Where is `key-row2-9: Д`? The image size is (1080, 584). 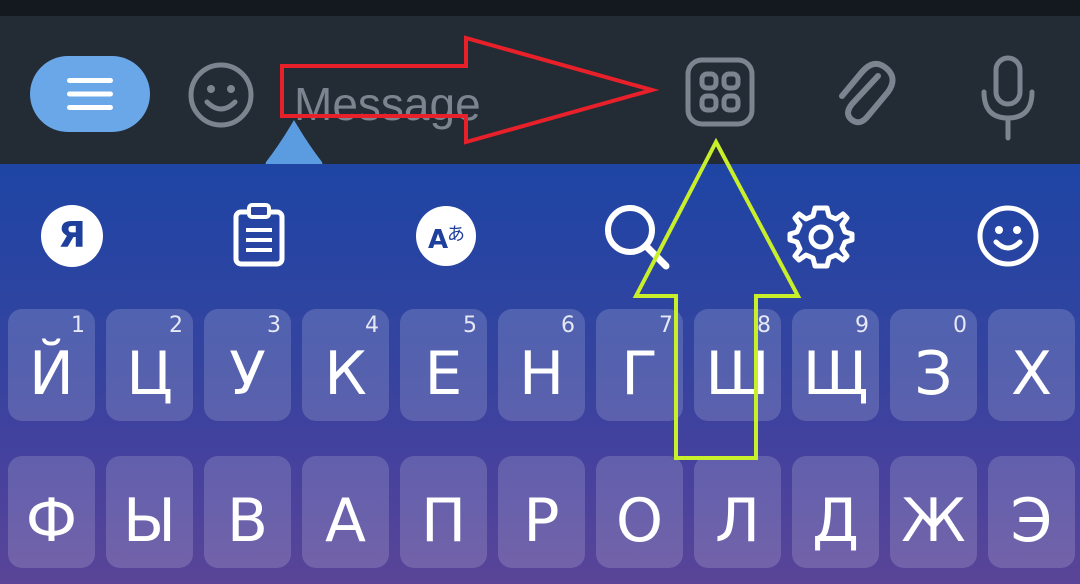
key-row2-9: Д is located at coordinates (835, 512).